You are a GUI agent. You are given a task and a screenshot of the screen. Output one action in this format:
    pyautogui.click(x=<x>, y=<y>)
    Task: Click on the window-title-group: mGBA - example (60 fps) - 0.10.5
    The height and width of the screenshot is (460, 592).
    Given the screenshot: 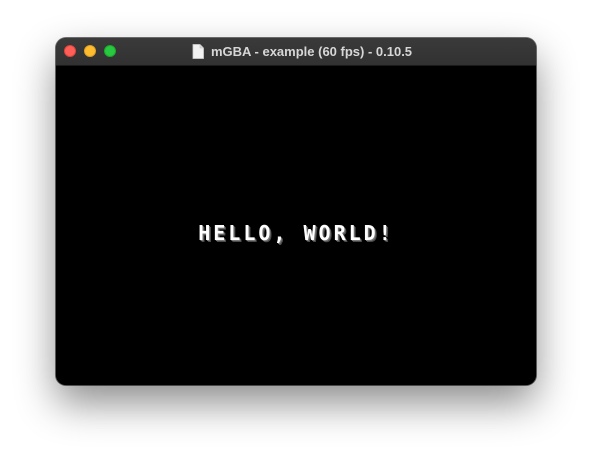 What is the action you would take?
    pyautogui.click(x=296, y=51)
    